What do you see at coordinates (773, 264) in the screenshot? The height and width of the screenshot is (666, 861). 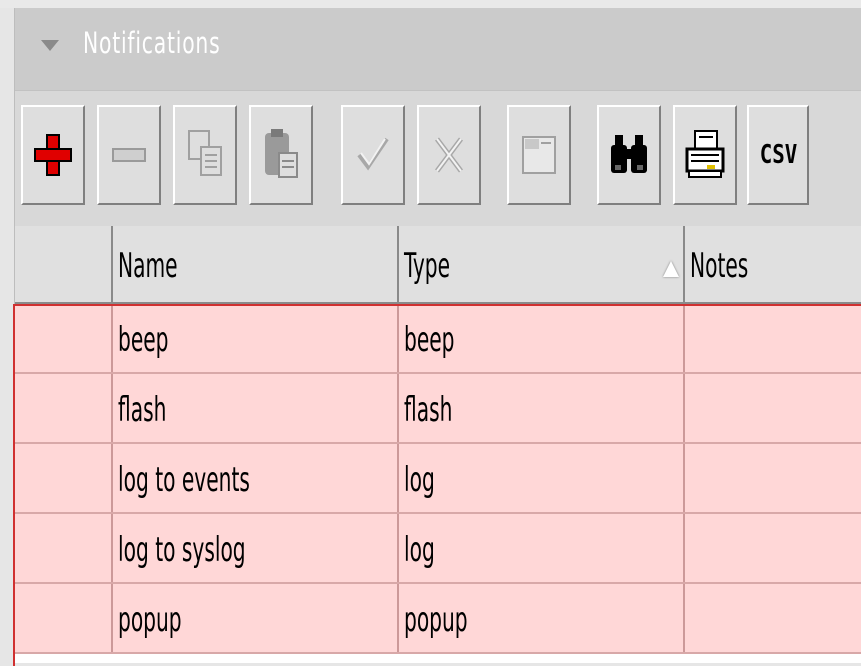 I see `column-header-notes: Notes` at bounding box center [773, 264].